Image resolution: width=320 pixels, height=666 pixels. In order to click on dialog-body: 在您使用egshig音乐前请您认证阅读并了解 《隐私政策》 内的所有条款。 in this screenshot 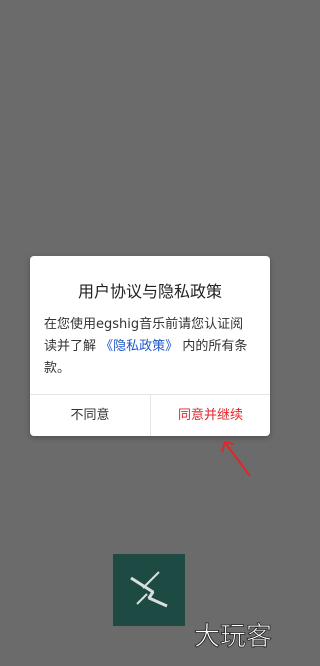, I will do `click(150, 347)`.